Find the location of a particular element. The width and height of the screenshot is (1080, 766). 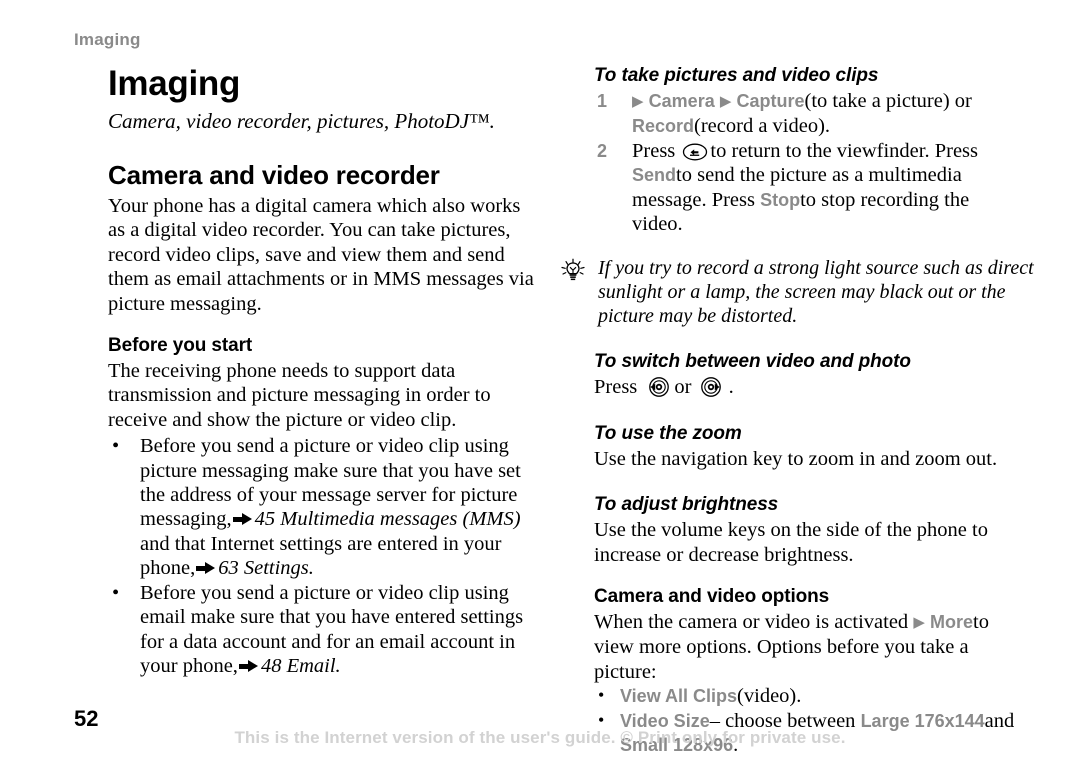

procedure-title-take-pictures: To take pictures and video clips is located at coordinates (736, 75).